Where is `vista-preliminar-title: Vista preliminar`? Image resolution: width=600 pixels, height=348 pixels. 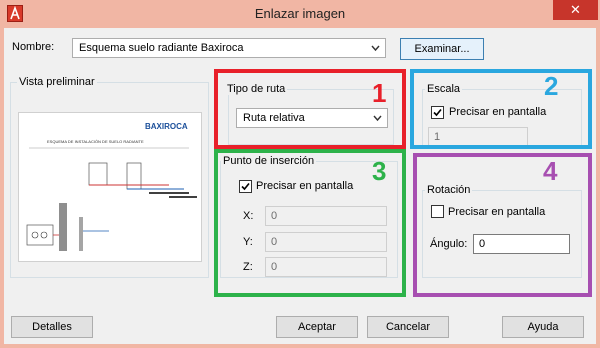
vista-preliminar-title: Vista preliminar is located at coordinates (57, 82).